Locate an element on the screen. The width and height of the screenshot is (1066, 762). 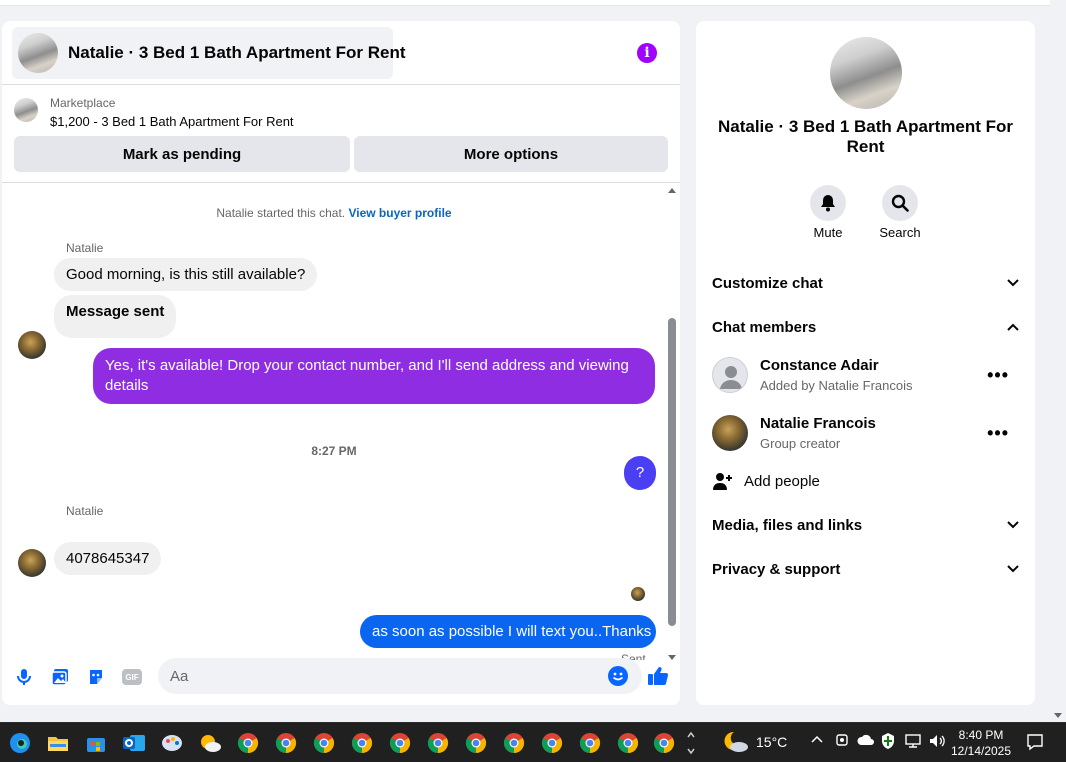
incoming-message: 4078645347 is located at coordinates (108, 558).